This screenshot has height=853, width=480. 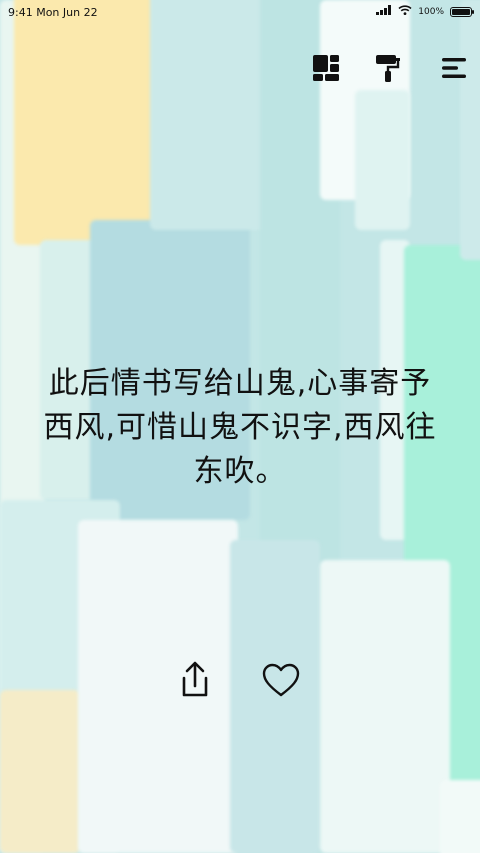 I want to click on theme-button, so click(x=388, y=70).